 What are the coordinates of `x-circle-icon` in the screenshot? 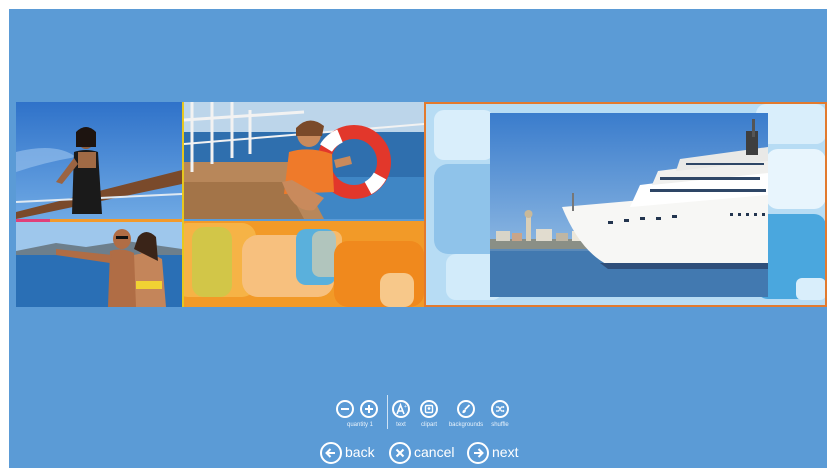 It's located at (400, 453).